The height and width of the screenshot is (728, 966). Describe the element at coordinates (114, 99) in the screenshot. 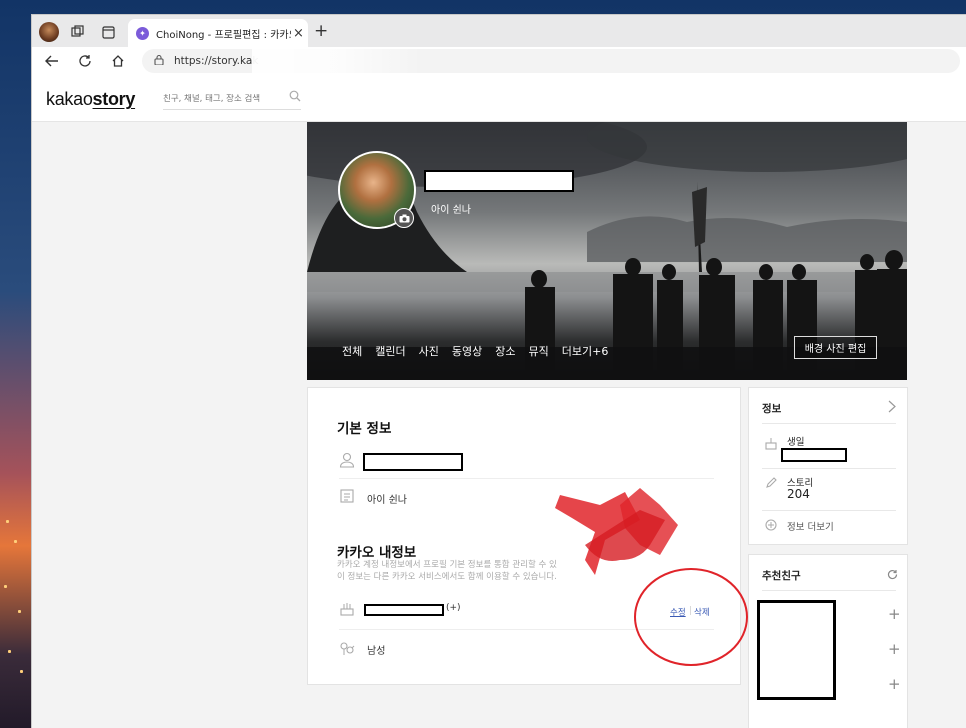

I see `logo-story: story` at that location.